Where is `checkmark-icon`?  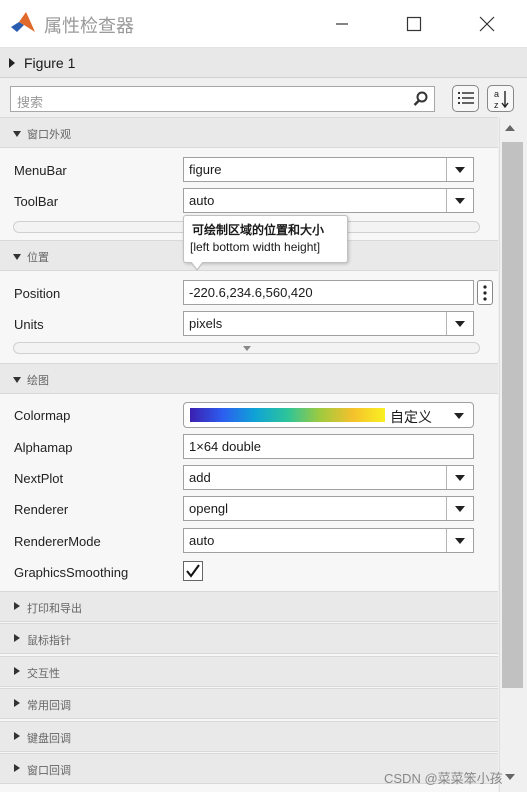
checkmark-icon is located at coordinates (193, 571).